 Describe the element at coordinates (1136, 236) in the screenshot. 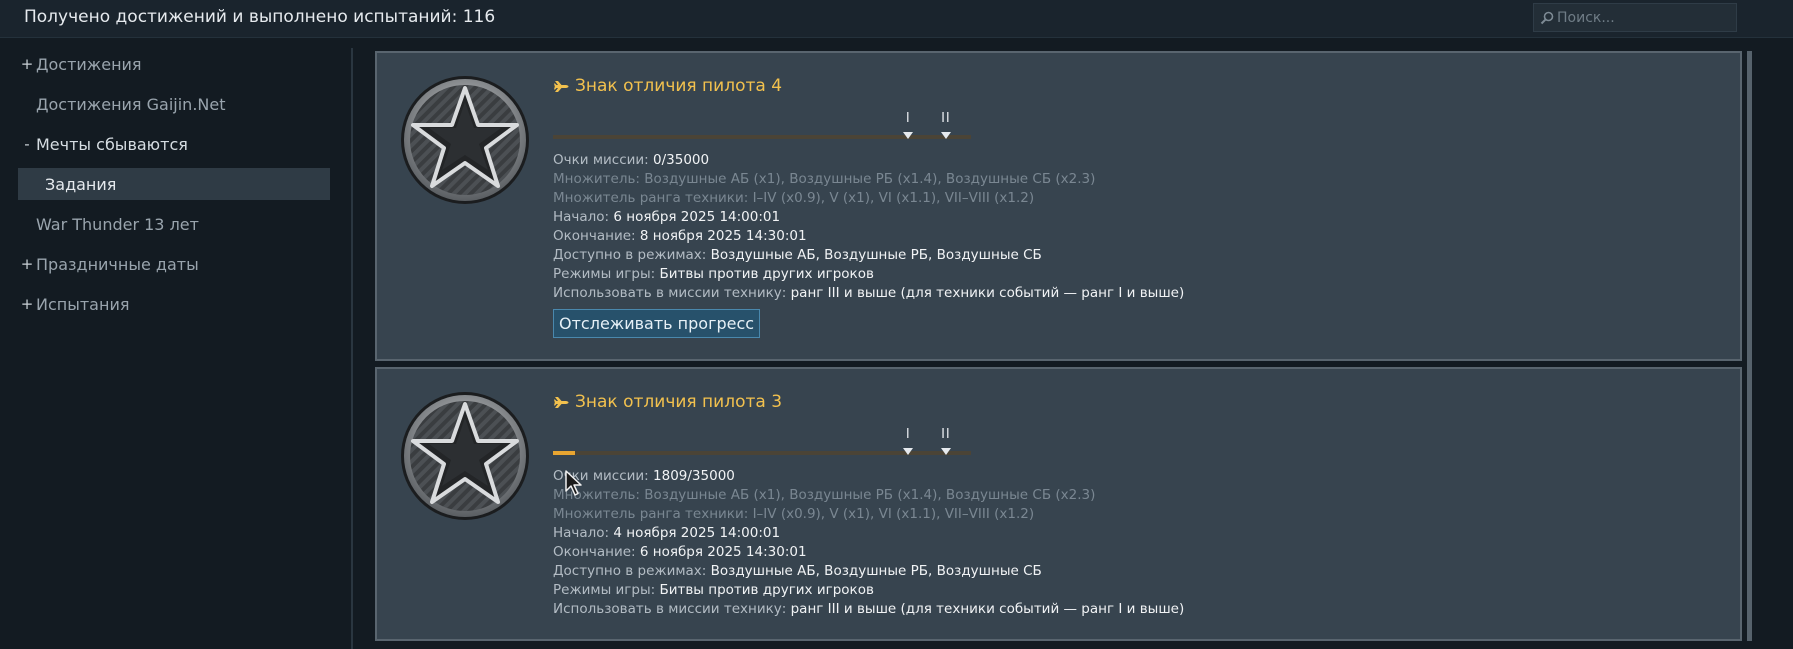

I see `end-row: Окончание: 8 ноября 2025 14:30:01` at that location.